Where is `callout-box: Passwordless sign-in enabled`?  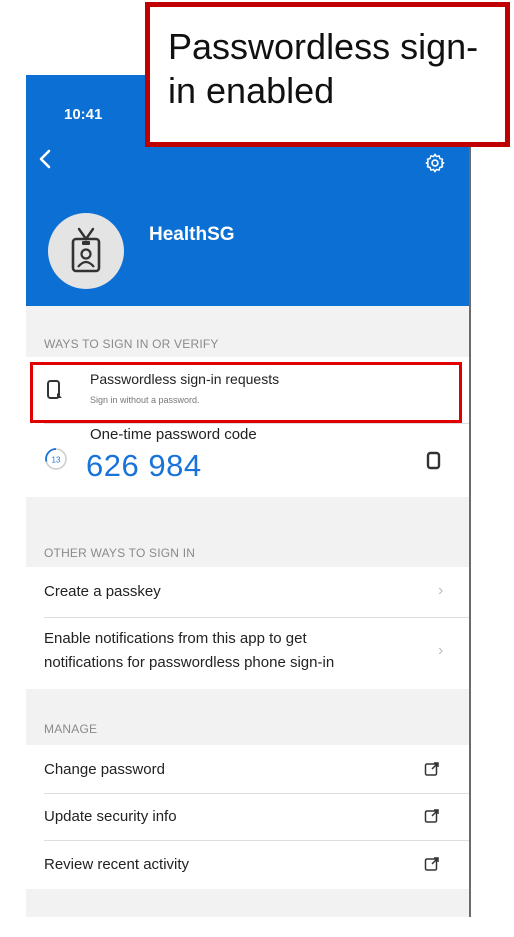
callout-box: Passwordless sign-in enabled is located at coordinates (327, 74).